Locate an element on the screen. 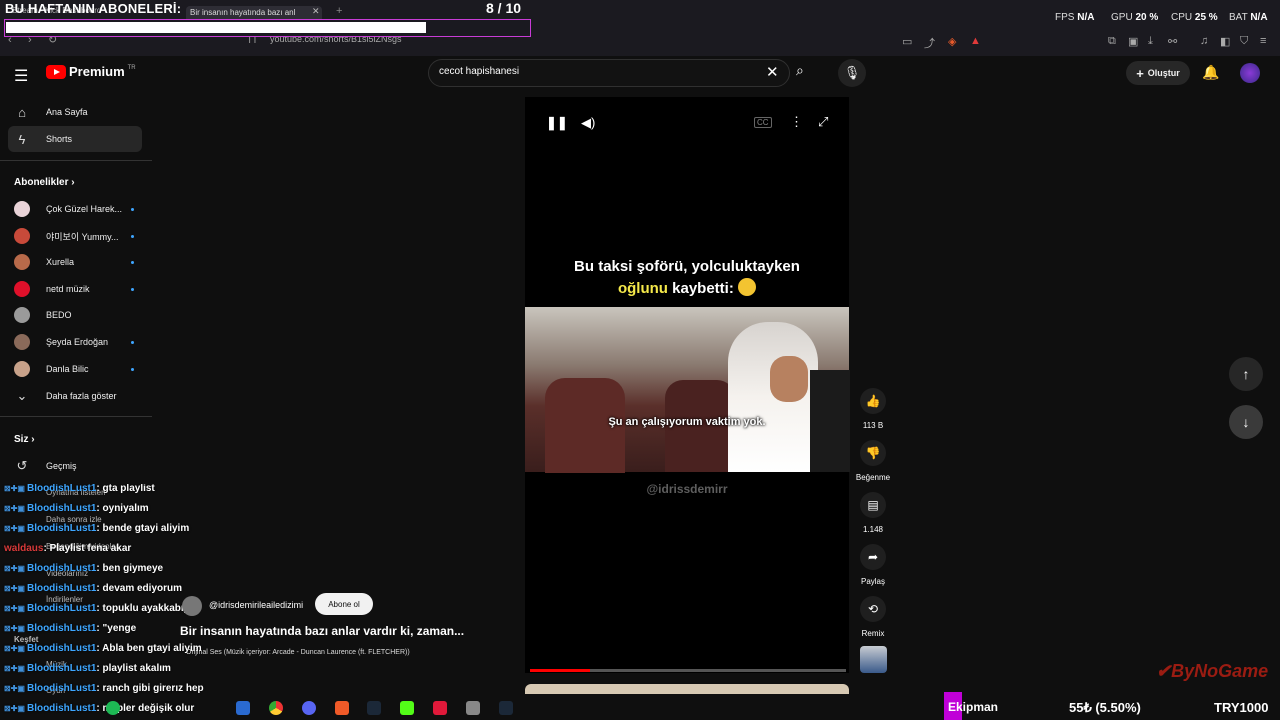  subscription-item: BEDO is located at coordinates (74, 315).